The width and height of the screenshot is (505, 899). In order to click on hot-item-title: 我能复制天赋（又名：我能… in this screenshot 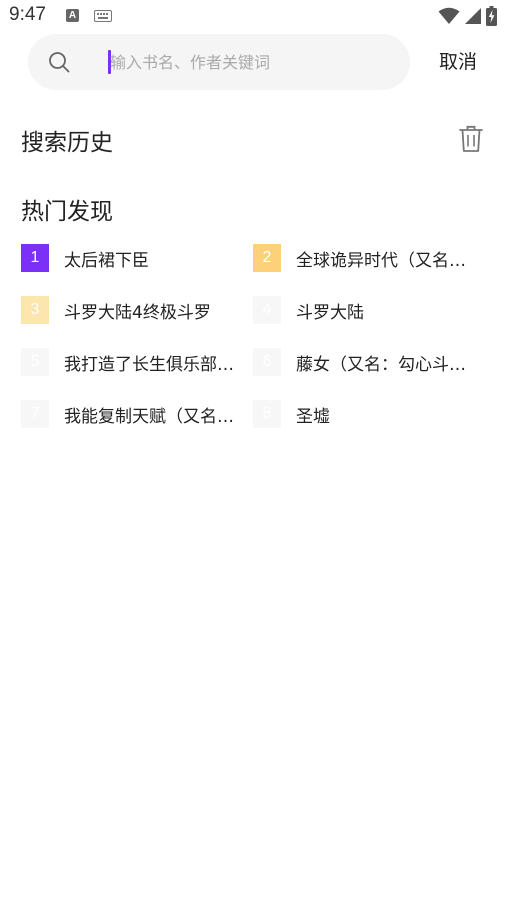, I will do `click(154, 416)`.